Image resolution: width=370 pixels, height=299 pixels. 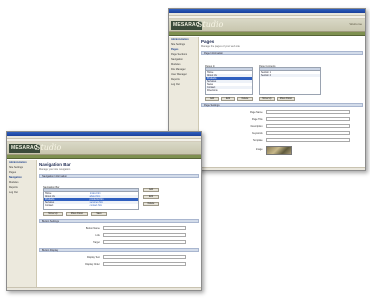 I want to click on form-row: Page Name, so click(x=282, y=112).